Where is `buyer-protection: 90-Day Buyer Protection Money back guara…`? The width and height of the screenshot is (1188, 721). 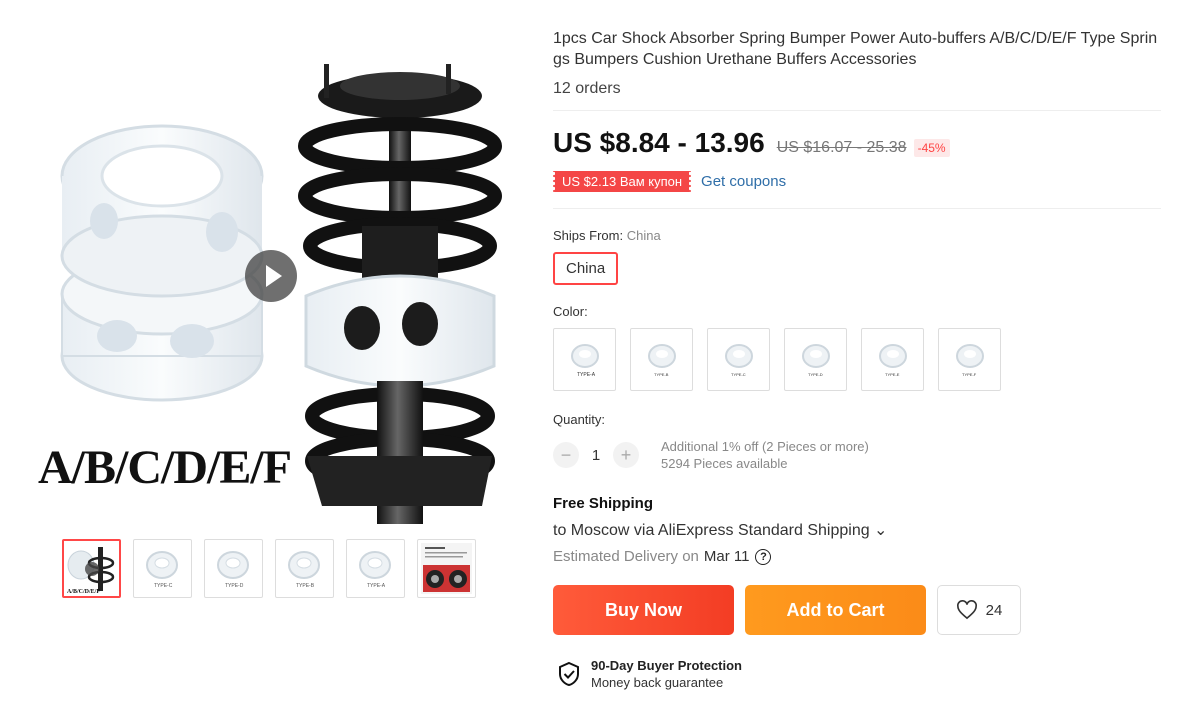 buyer-protection: 90-Day Buyer Protection Money back guara… is located at coordinates (859, 674).